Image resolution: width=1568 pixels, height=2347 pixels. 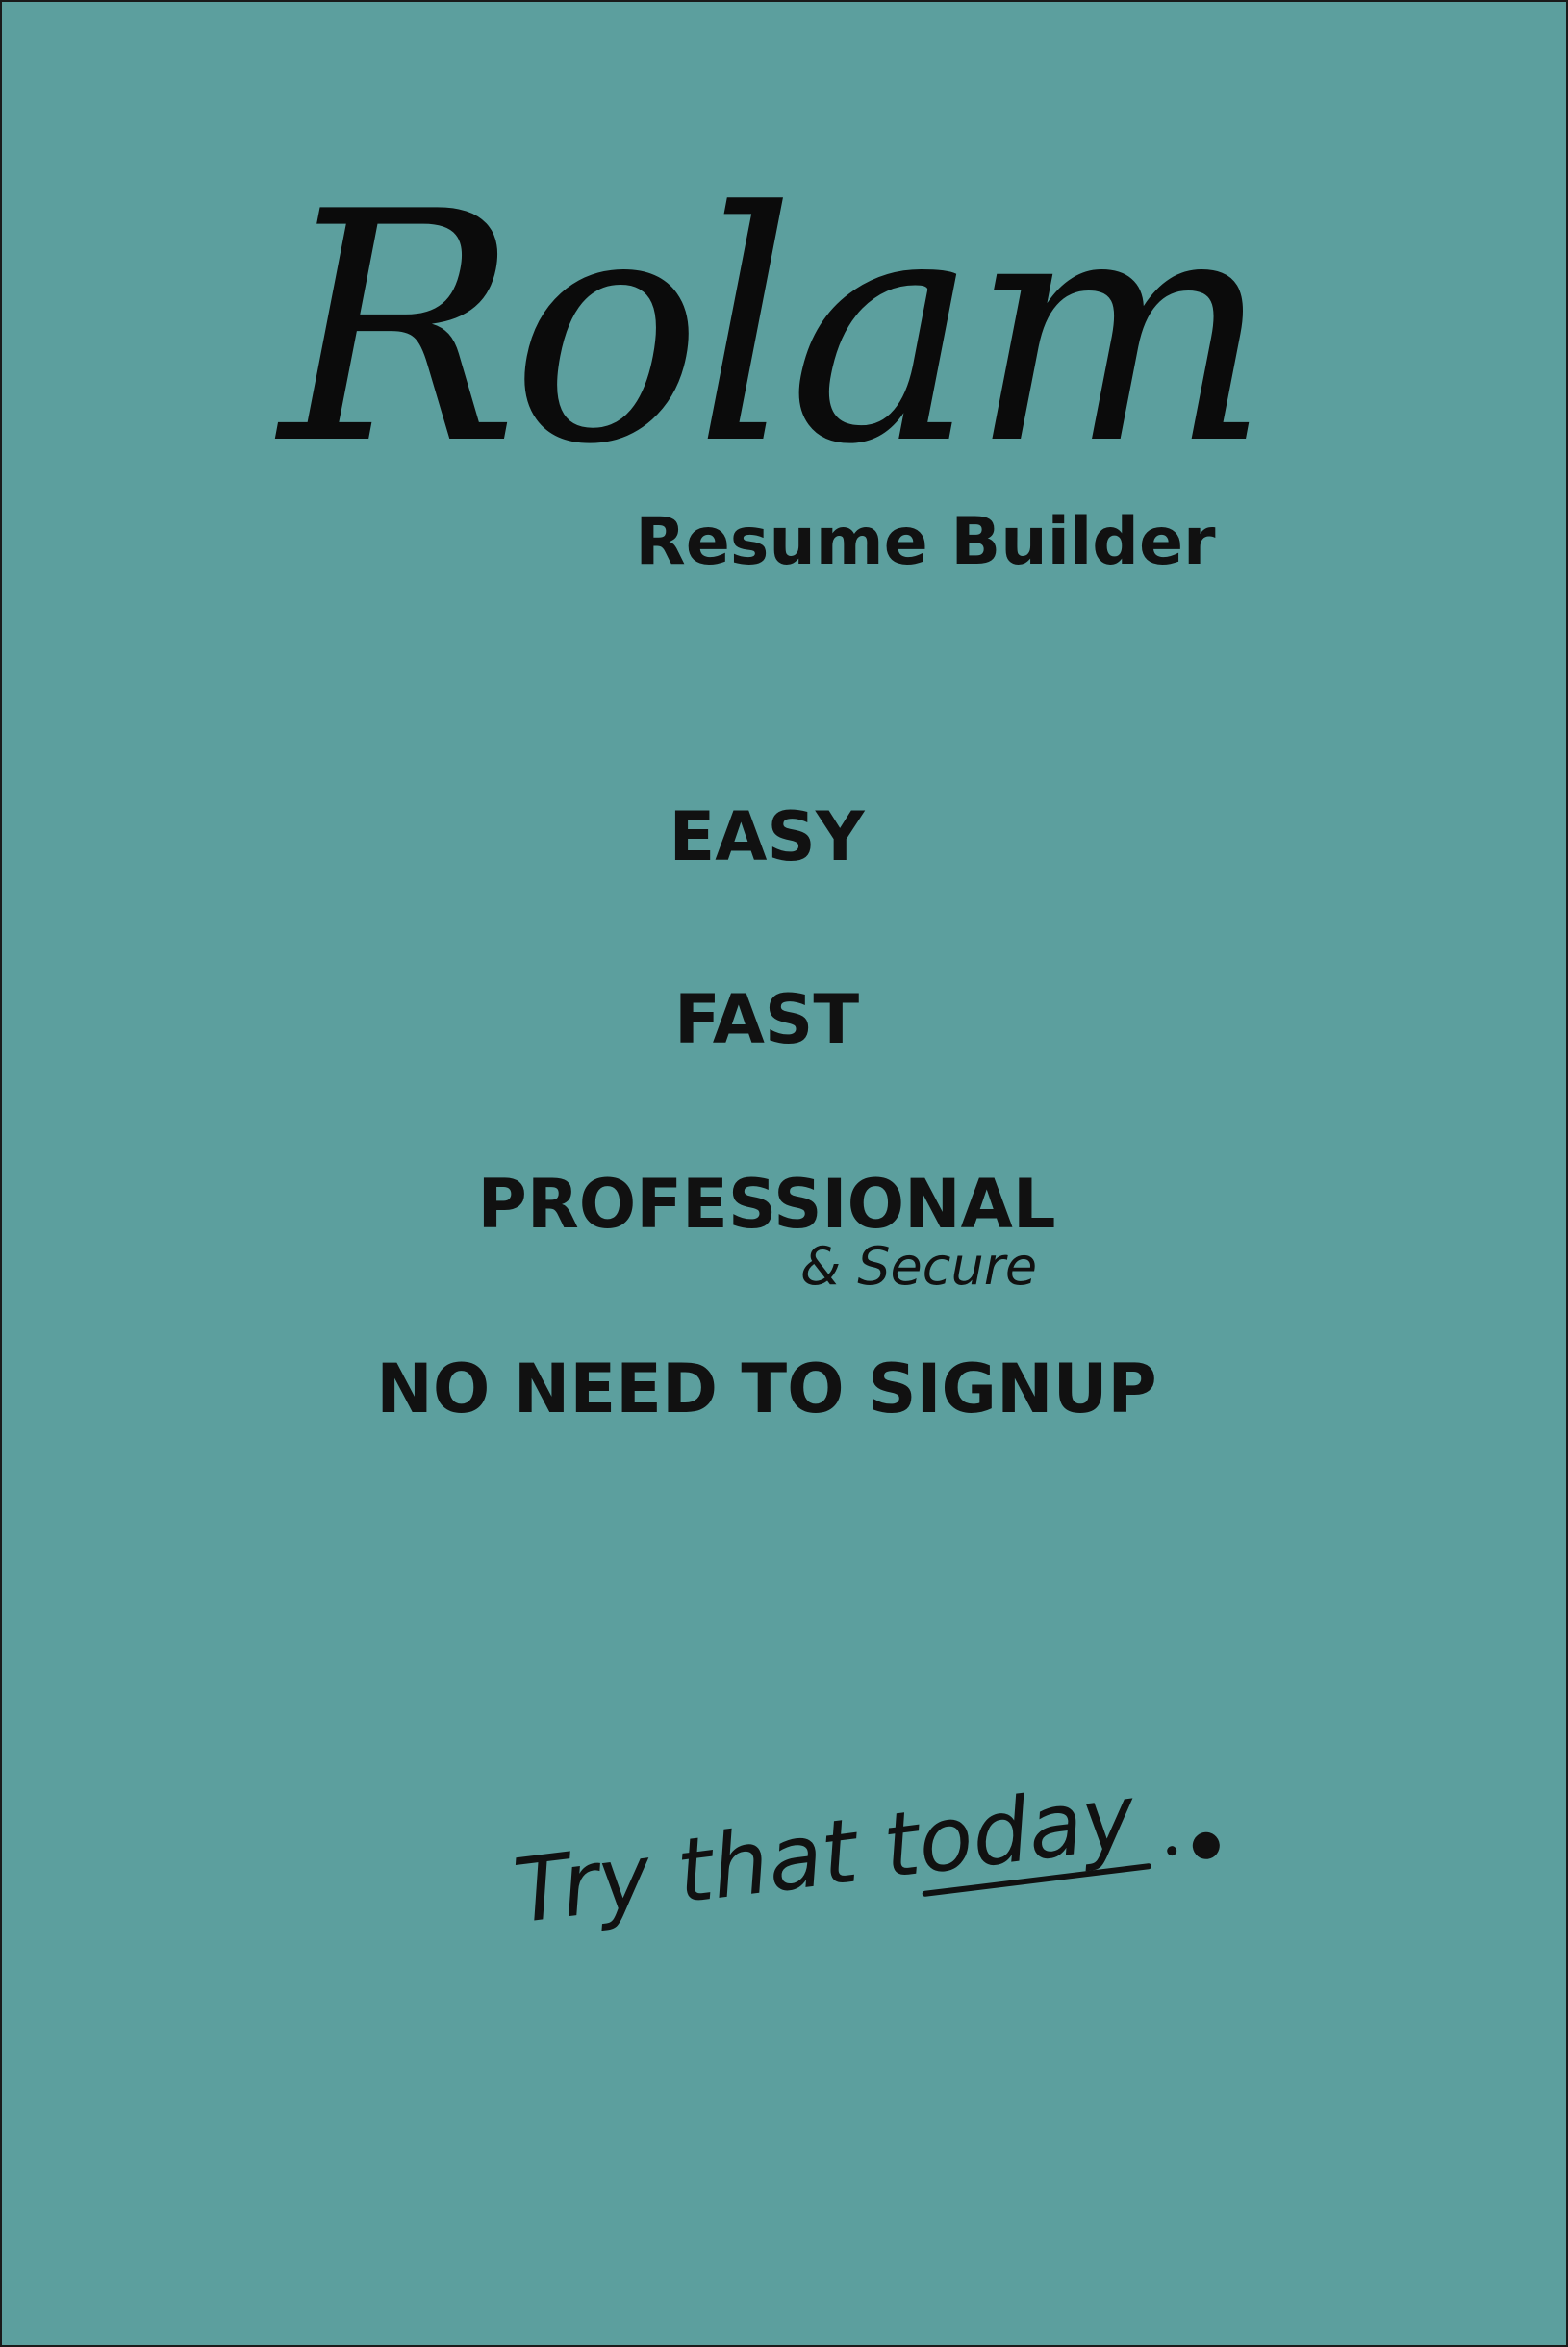 I want to click on tagline-dot-large, so click(x=1206, y=1845).